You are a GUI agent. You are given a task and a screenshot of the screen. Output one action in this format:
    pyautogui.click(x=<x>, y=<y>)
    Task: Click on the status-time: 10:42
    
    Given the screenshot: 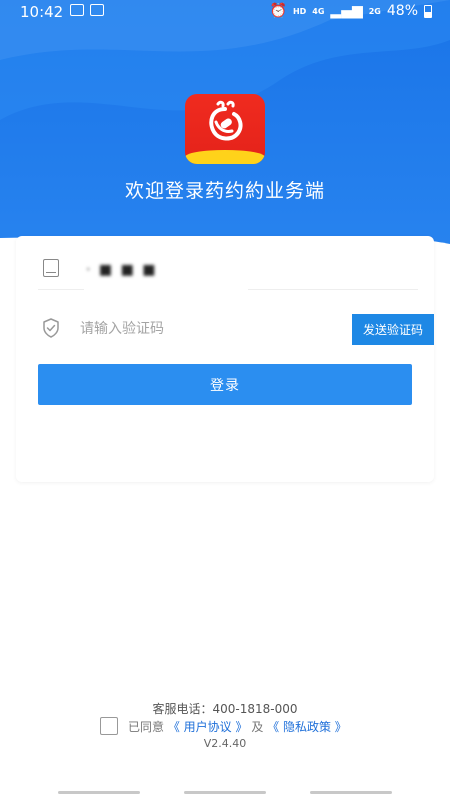 What is the action you would take?
    pyautogui.click(x=42, y=12)
    